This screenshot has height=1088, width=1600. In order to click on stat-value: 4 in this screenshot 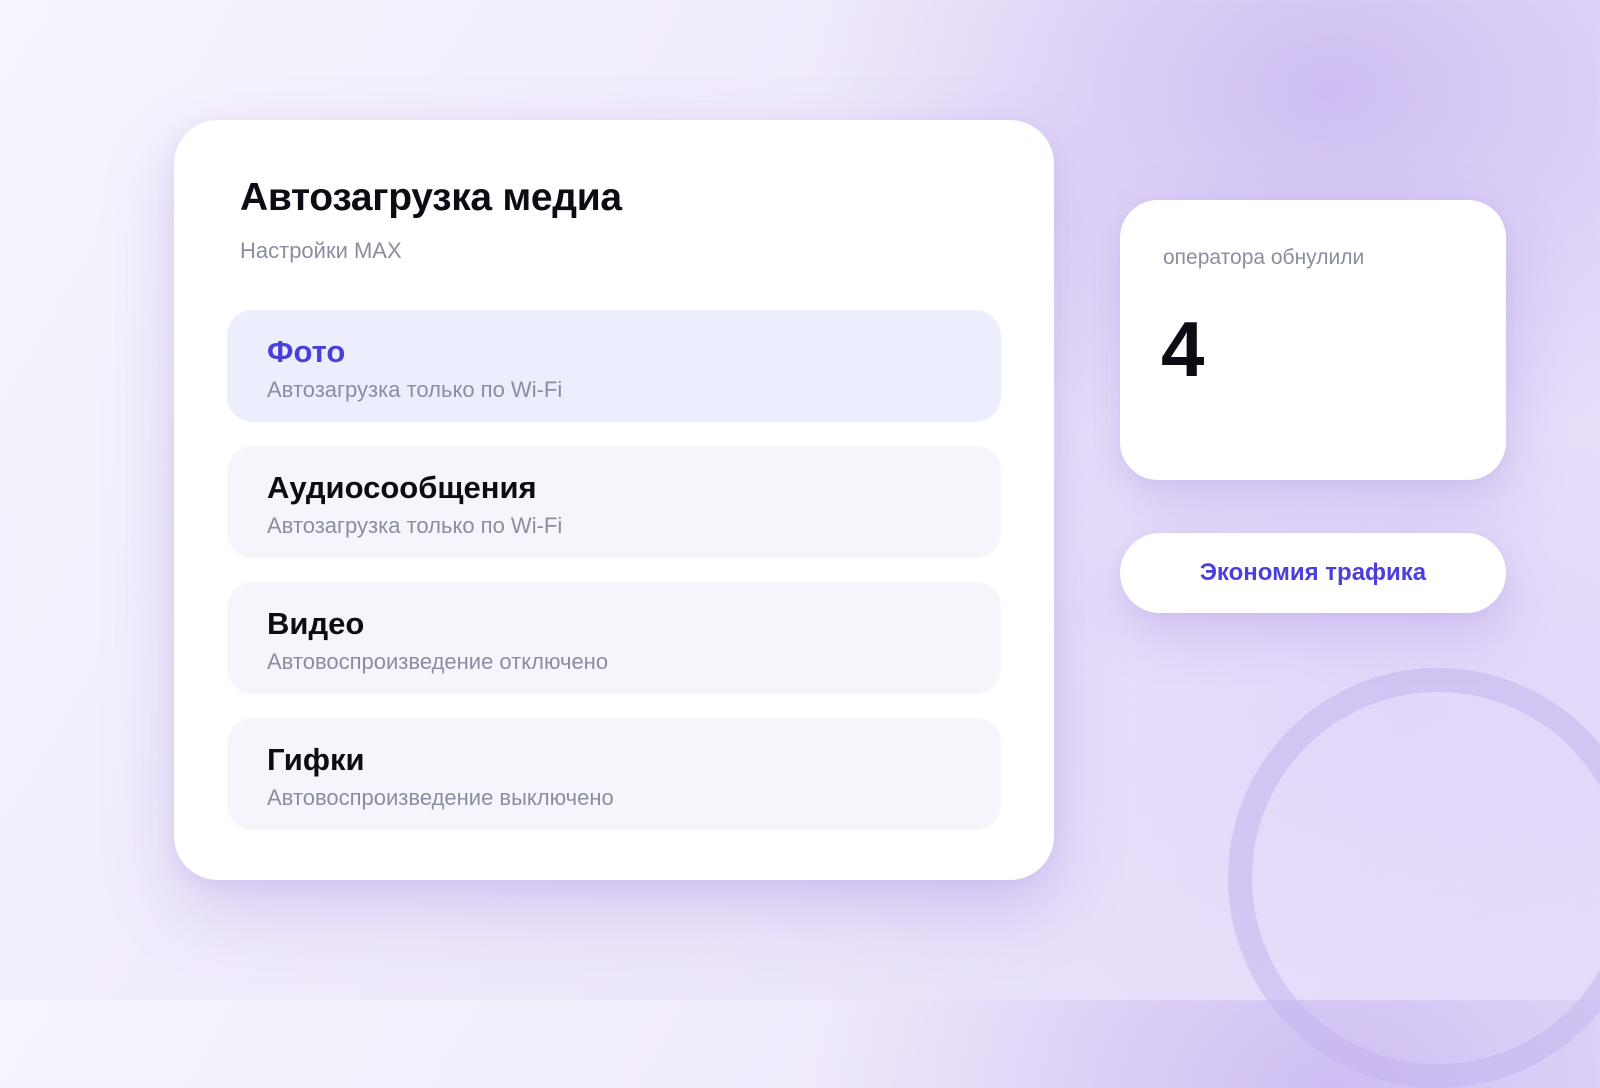, I will do `click(1183, 349)`.